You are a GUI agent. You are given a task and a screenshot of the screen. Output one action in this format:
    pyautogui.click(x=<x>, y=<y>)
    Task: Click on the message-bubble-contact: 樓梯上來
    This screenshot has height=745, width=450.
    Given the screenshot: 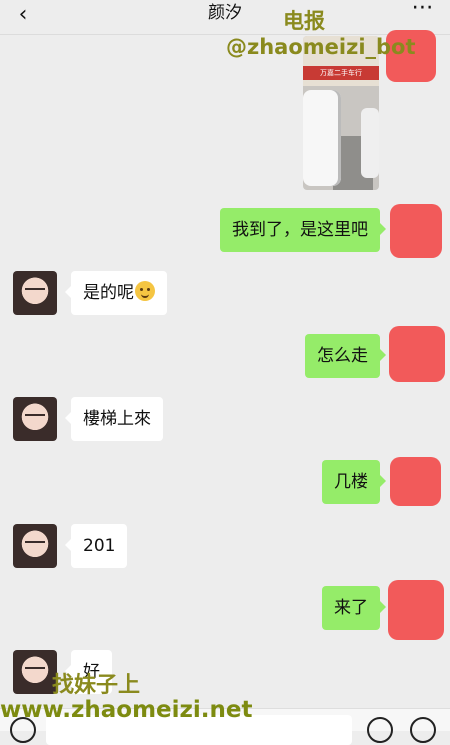 What is the action you would take?
    pyautogui.click(x=114, y=419)
    